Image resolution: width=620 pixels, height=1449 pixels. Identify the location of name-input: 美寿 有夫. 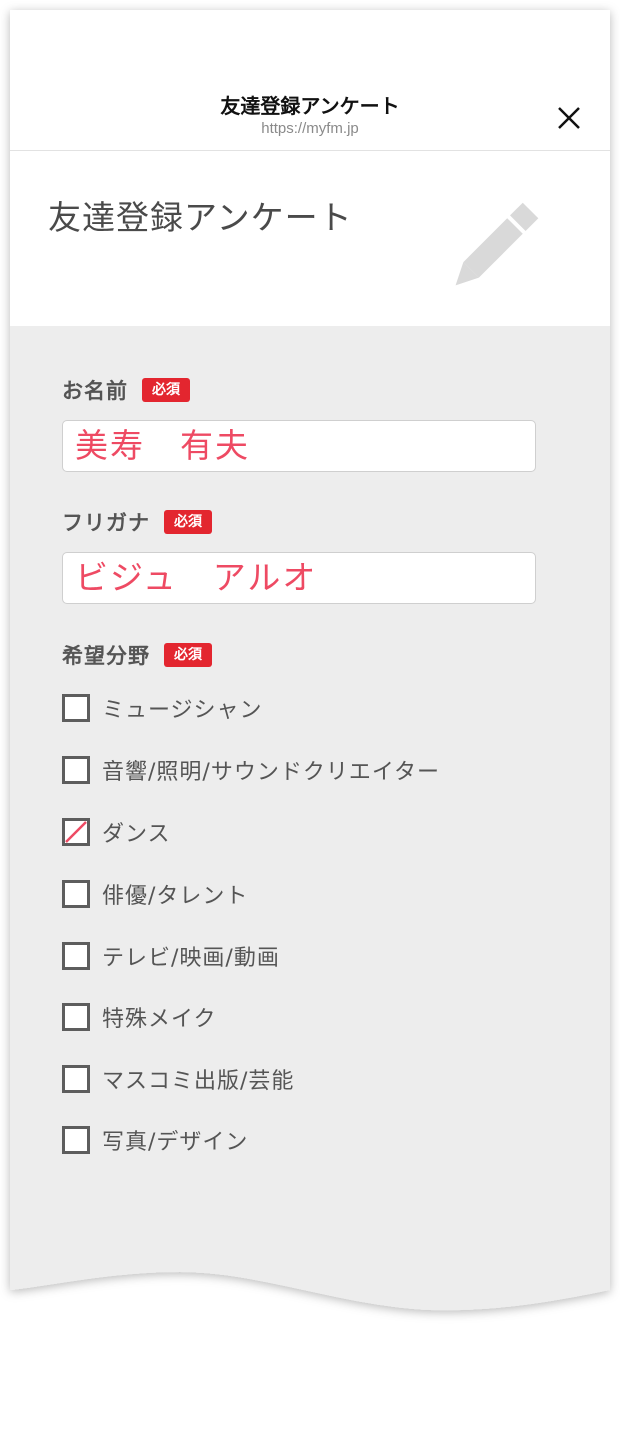
(299, 446).